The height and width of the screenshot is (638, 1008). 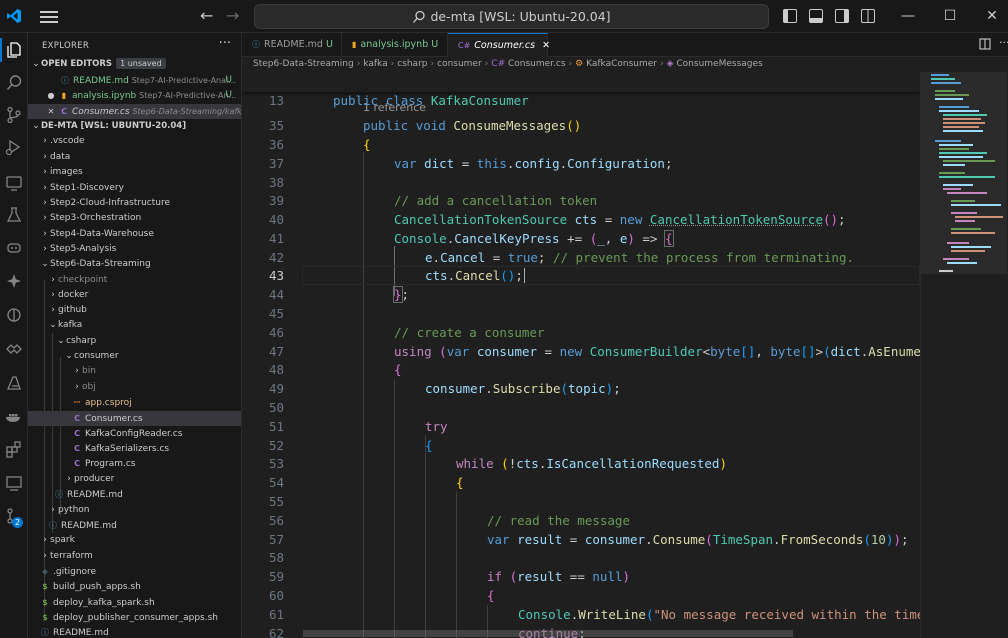 I want to click on remote-explorer-icon, so click(x=14, y=183).